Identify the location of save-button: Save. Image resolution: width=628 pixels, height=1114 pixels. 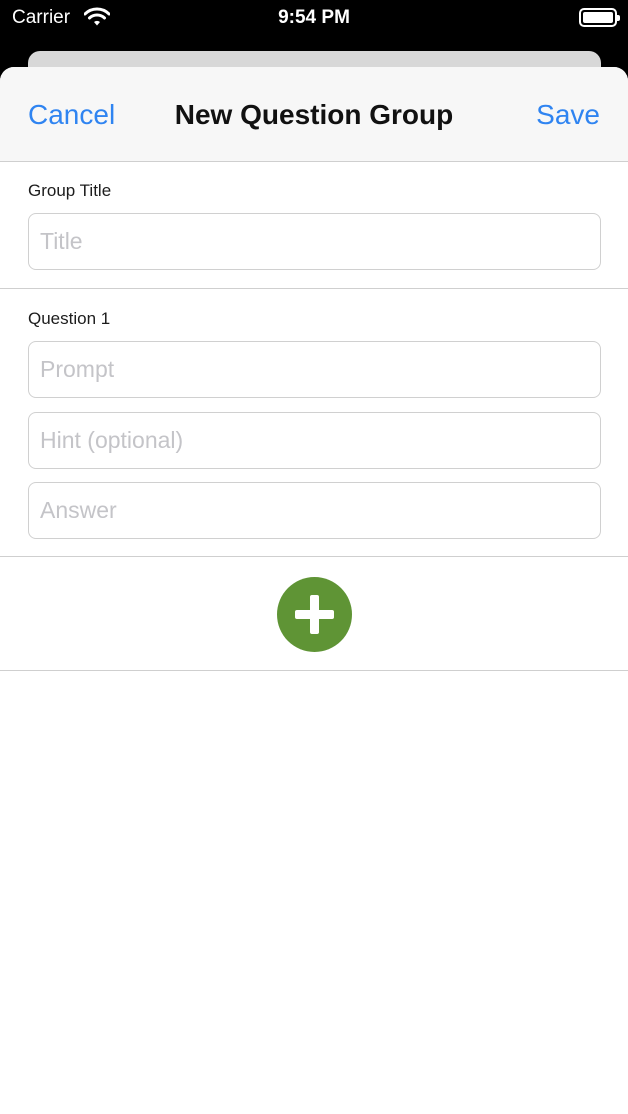
(568, 115).